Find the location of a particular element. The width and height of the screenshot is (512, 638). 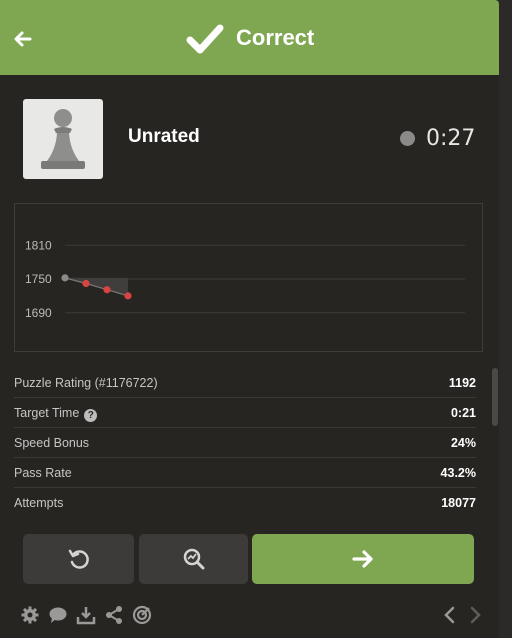

stat-row-target-time: Target Time? 0:21 is located at coordinates (245, 413).